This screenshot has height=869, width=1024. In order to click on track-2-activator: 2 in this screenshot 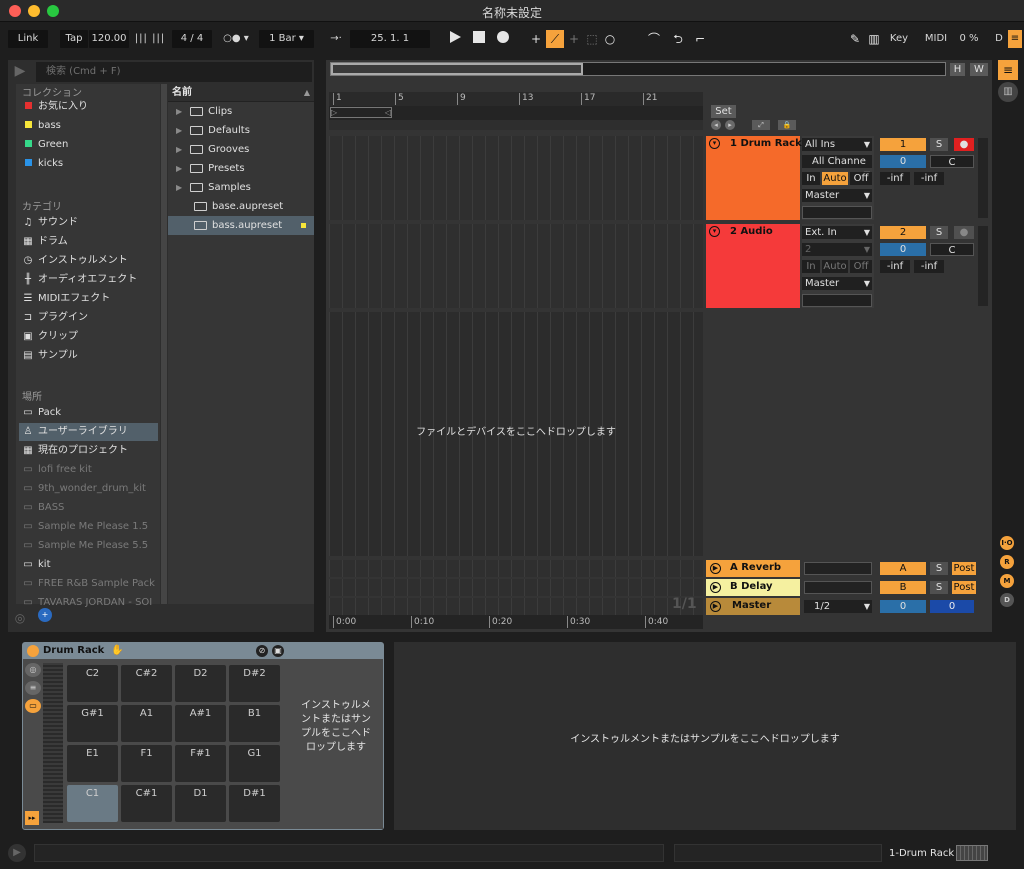, I will do `click(903, 232)`.